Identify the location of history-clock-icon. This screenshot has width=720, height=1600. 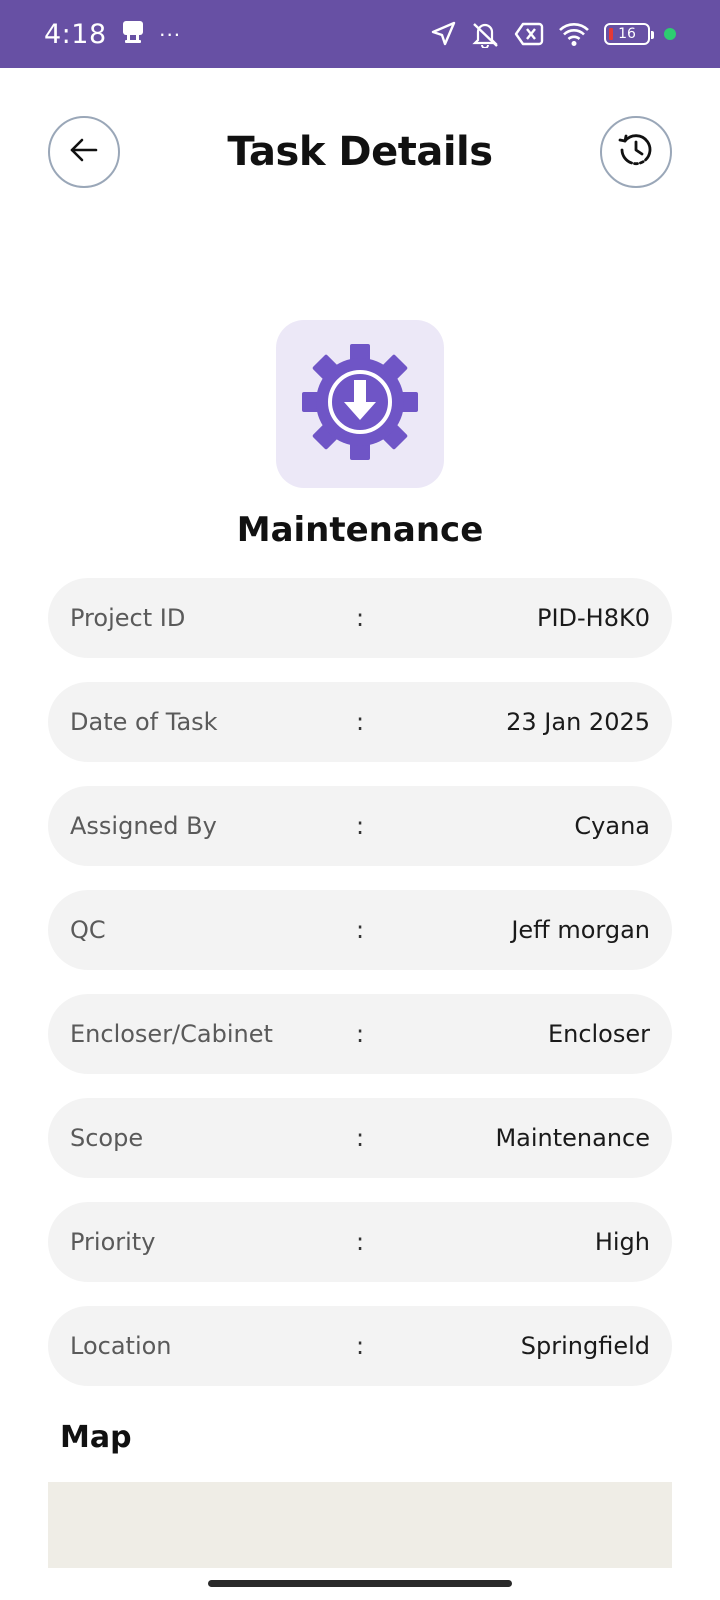
(636, 152).